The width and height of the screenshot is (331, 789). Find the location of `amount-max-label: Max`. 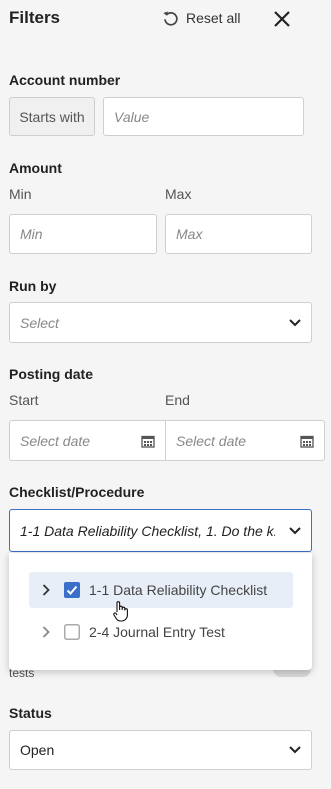

amount-max-label: Max is located at coordinates (178, 194).